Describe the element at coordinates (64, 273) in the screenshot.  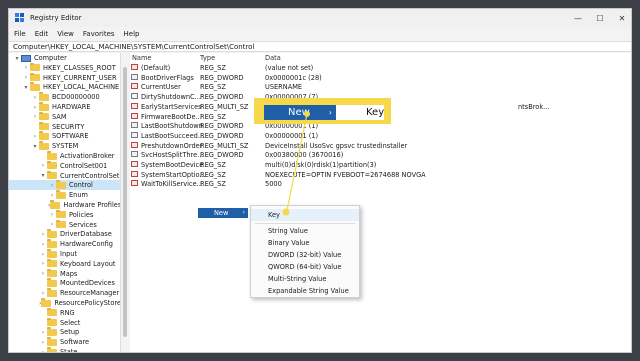
I see `tree-item: › Maps` at that location.